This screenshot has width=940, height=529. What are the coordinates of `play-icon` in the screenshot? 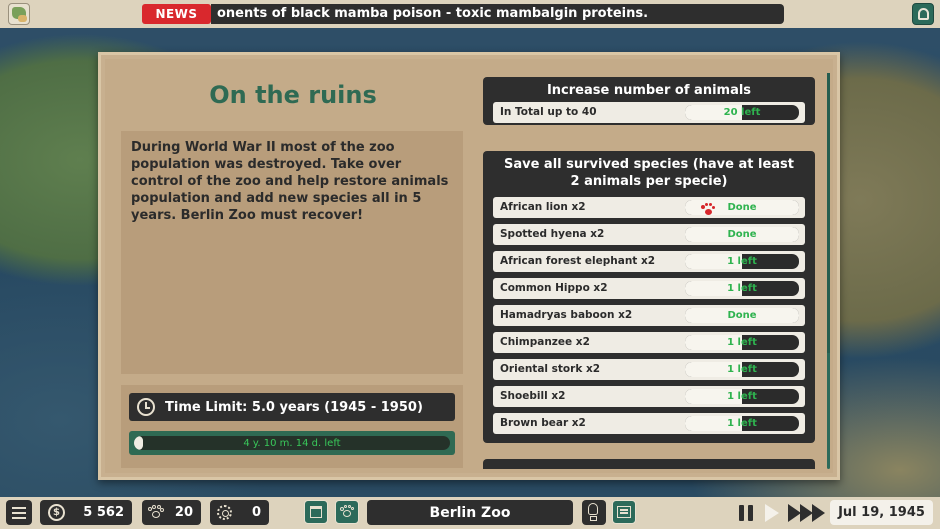 It's located at (772, 513).